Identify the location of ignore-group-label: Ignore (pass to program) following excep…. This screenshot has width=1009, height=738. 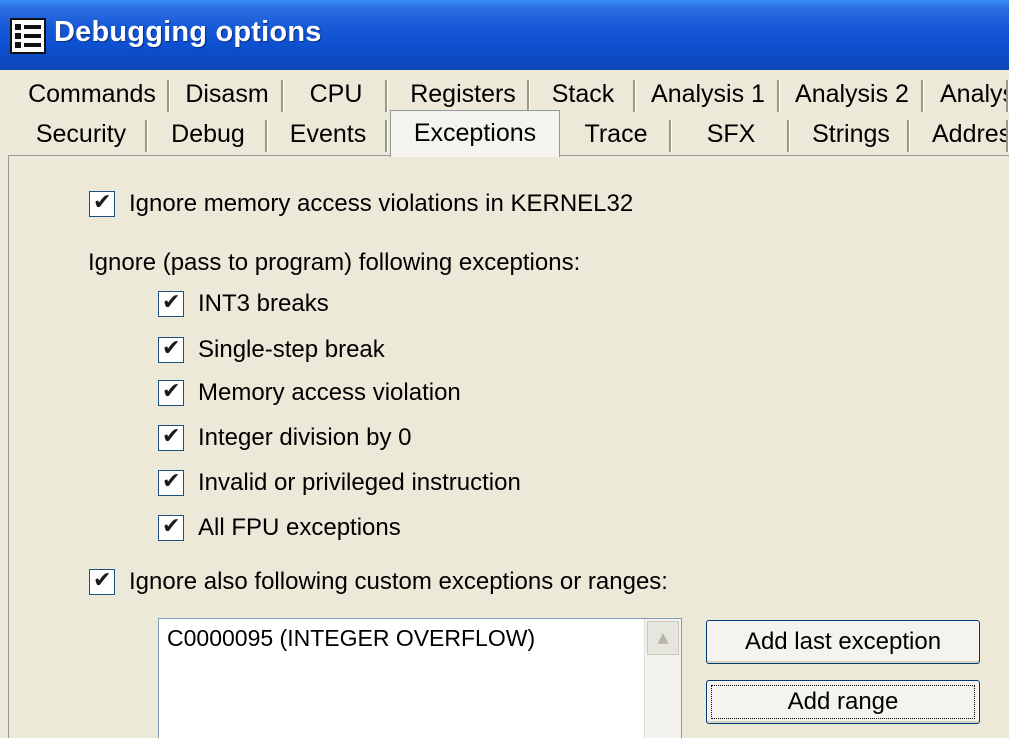
(334, 262).